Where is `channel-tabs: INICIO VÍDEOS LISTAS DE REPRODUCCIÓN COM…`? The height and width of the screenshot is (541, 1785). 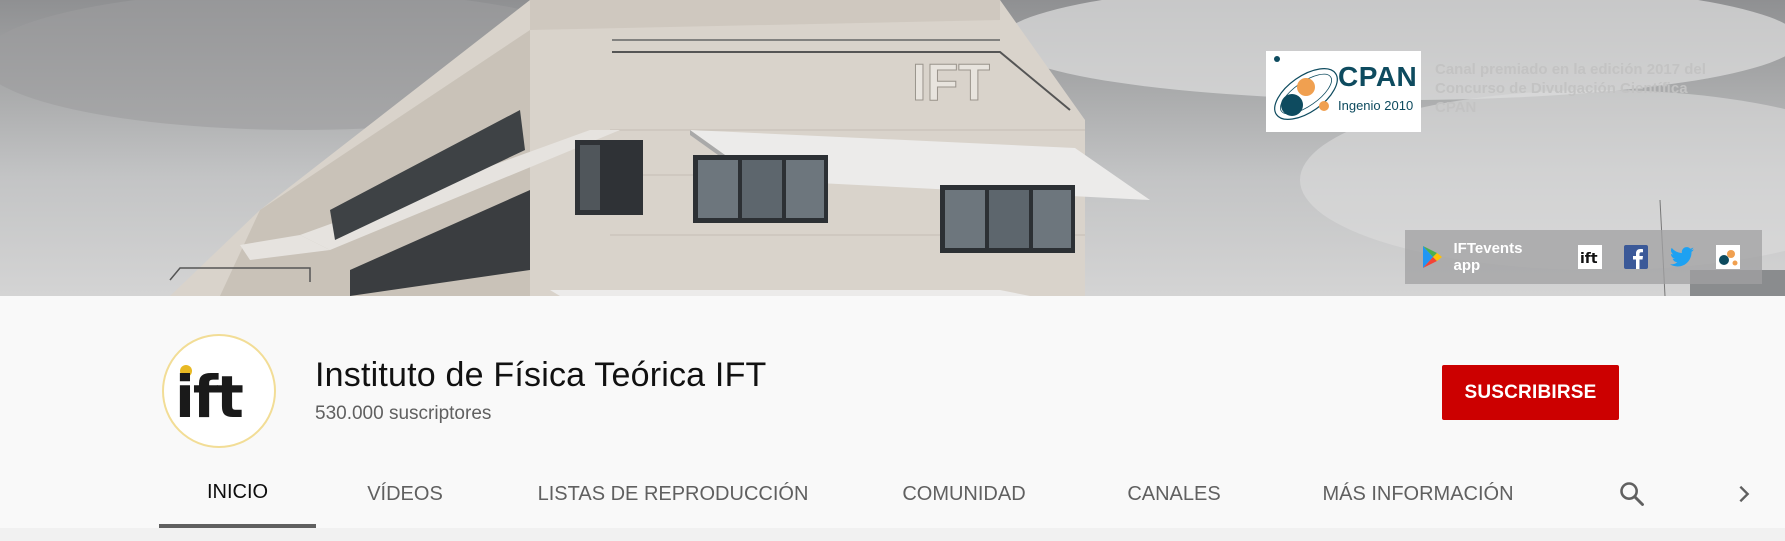
channel-tabs: INICIO VÍDEOS LISTAS DE REPRODUCCIÓN COM… is located at coordinates (892, 494).